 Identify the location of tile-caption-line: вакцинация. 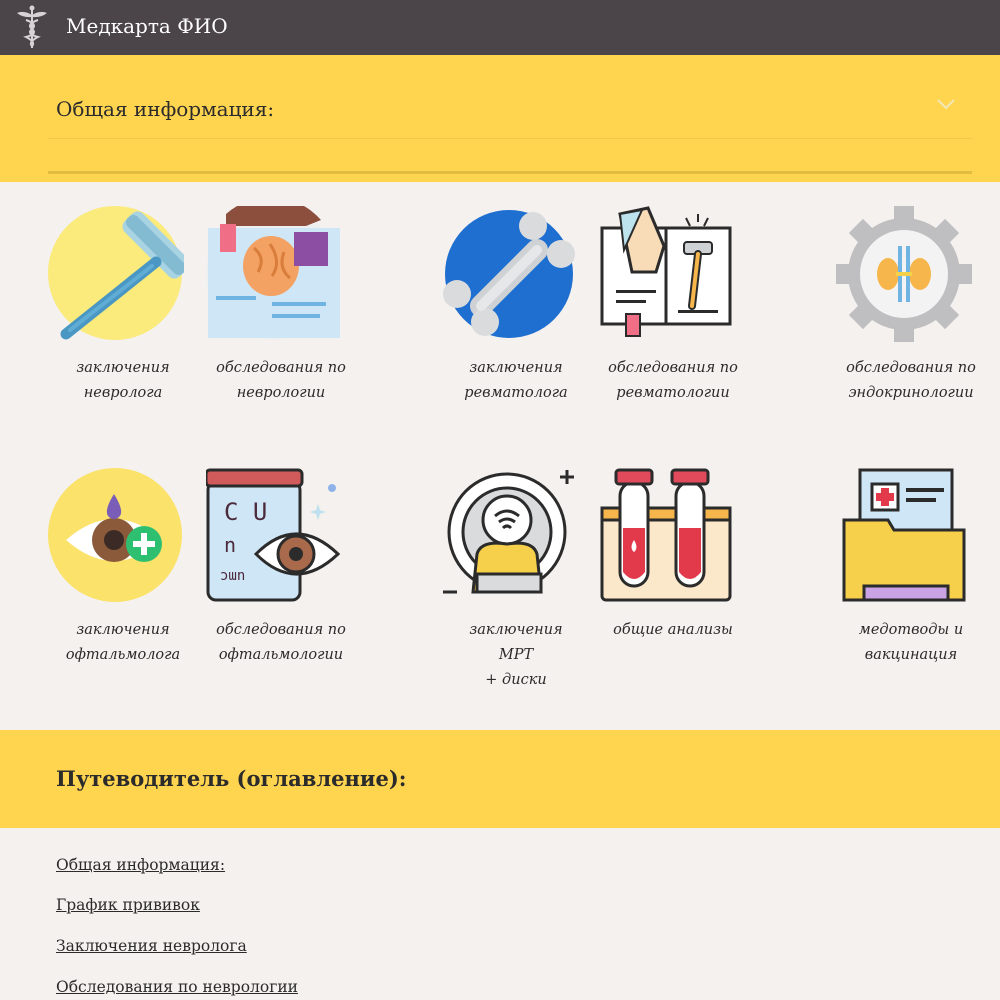
(911, 655).